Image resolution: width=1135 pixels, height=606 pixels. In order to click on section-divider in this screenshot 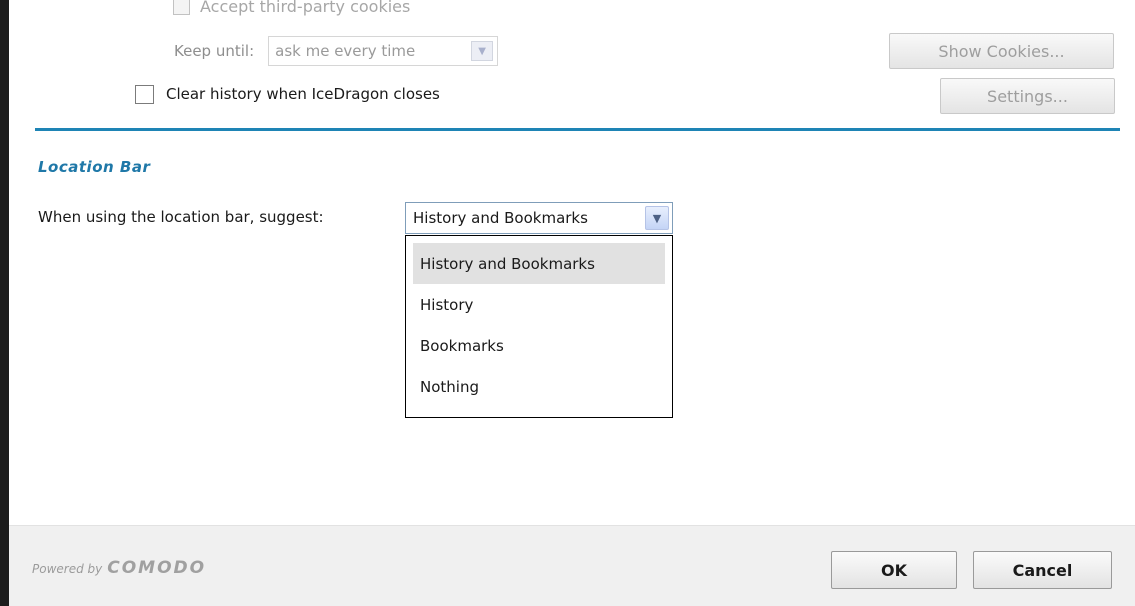, I will do `click(577, 129)`.